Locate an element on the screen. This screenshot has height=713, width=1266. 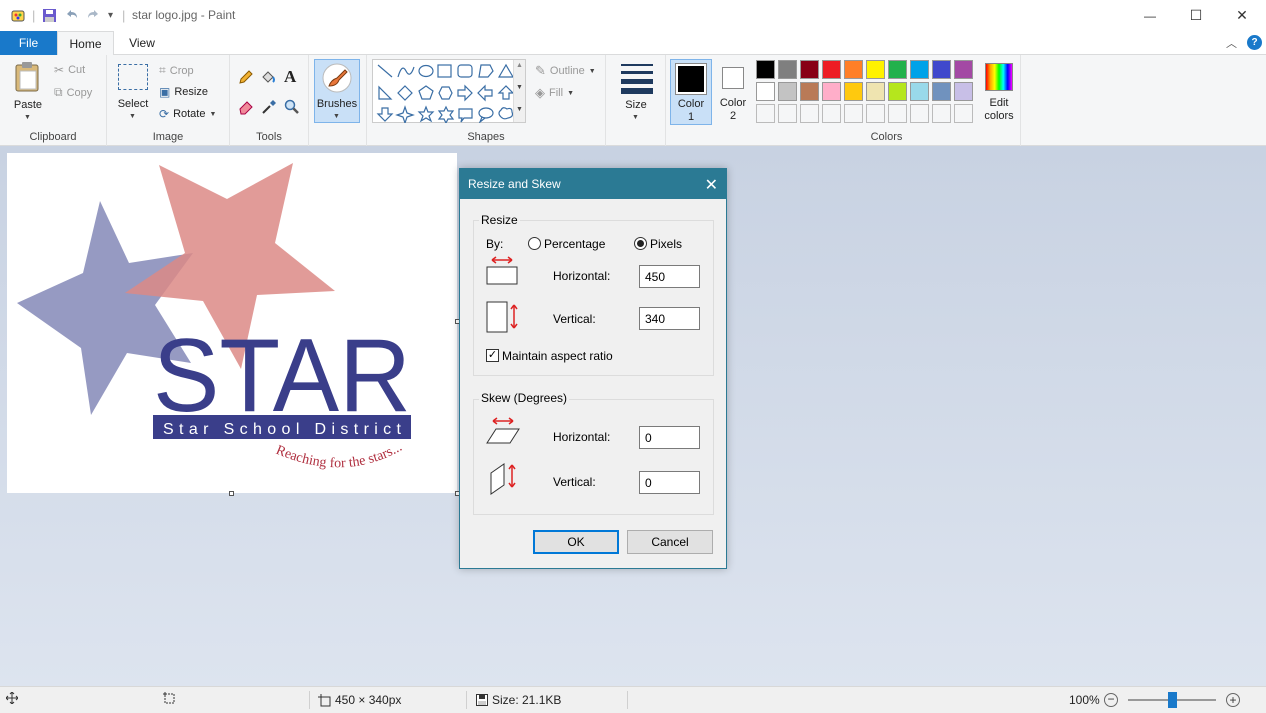
edit-colors-button: Edit colors is located at coordinates (999, 92).